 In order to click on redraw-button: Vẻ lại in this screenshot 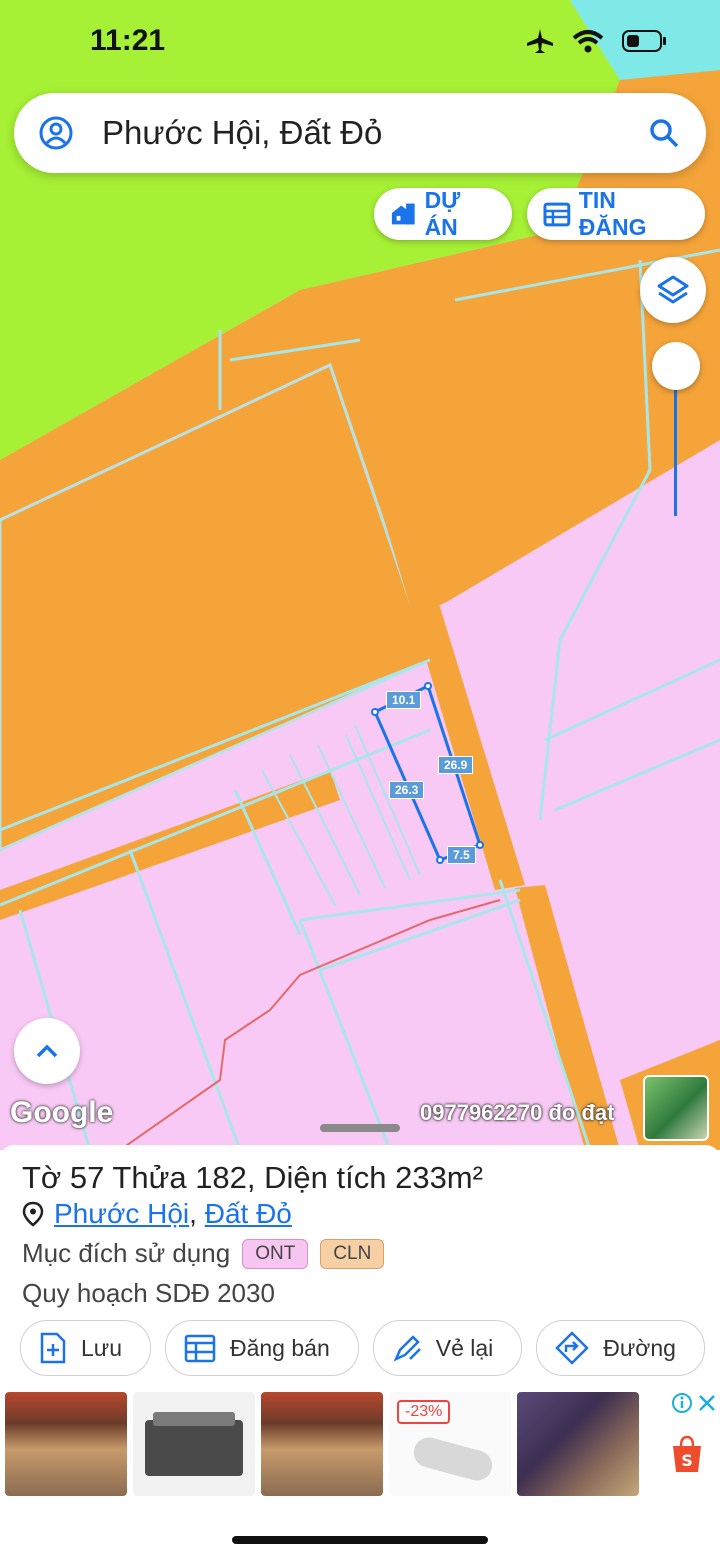, I will do `click(447, 1348)`.